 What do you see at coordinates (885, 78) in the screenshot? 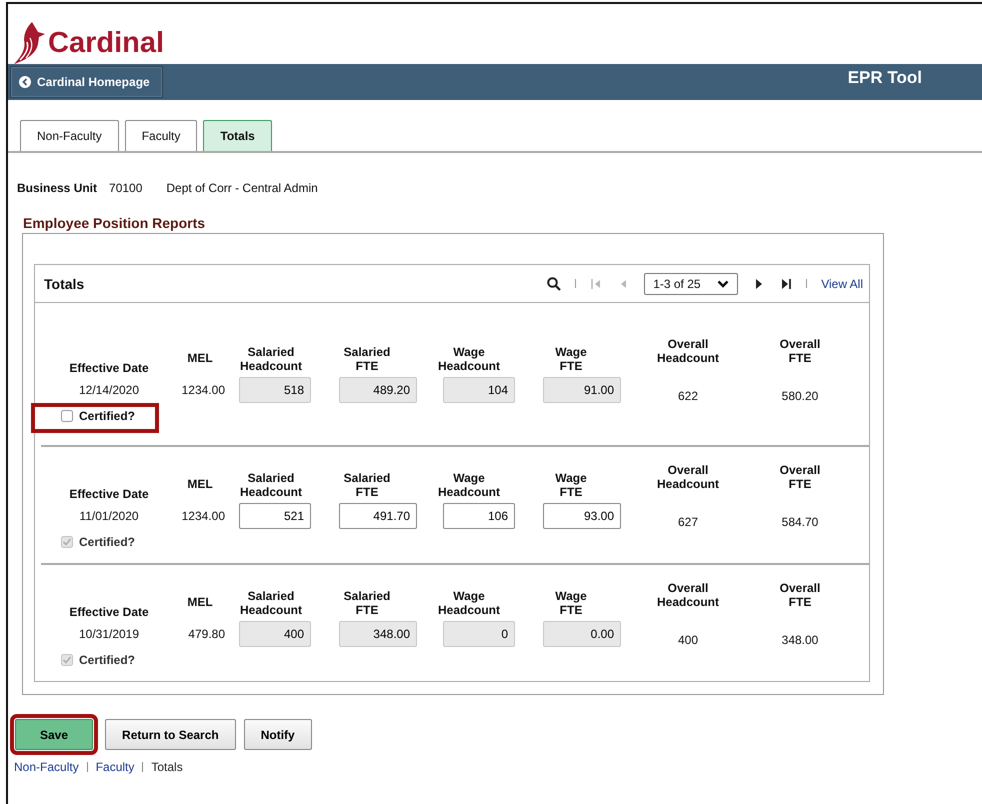
I see `page-title: EPR Tool` at bounding box center [885, 78].